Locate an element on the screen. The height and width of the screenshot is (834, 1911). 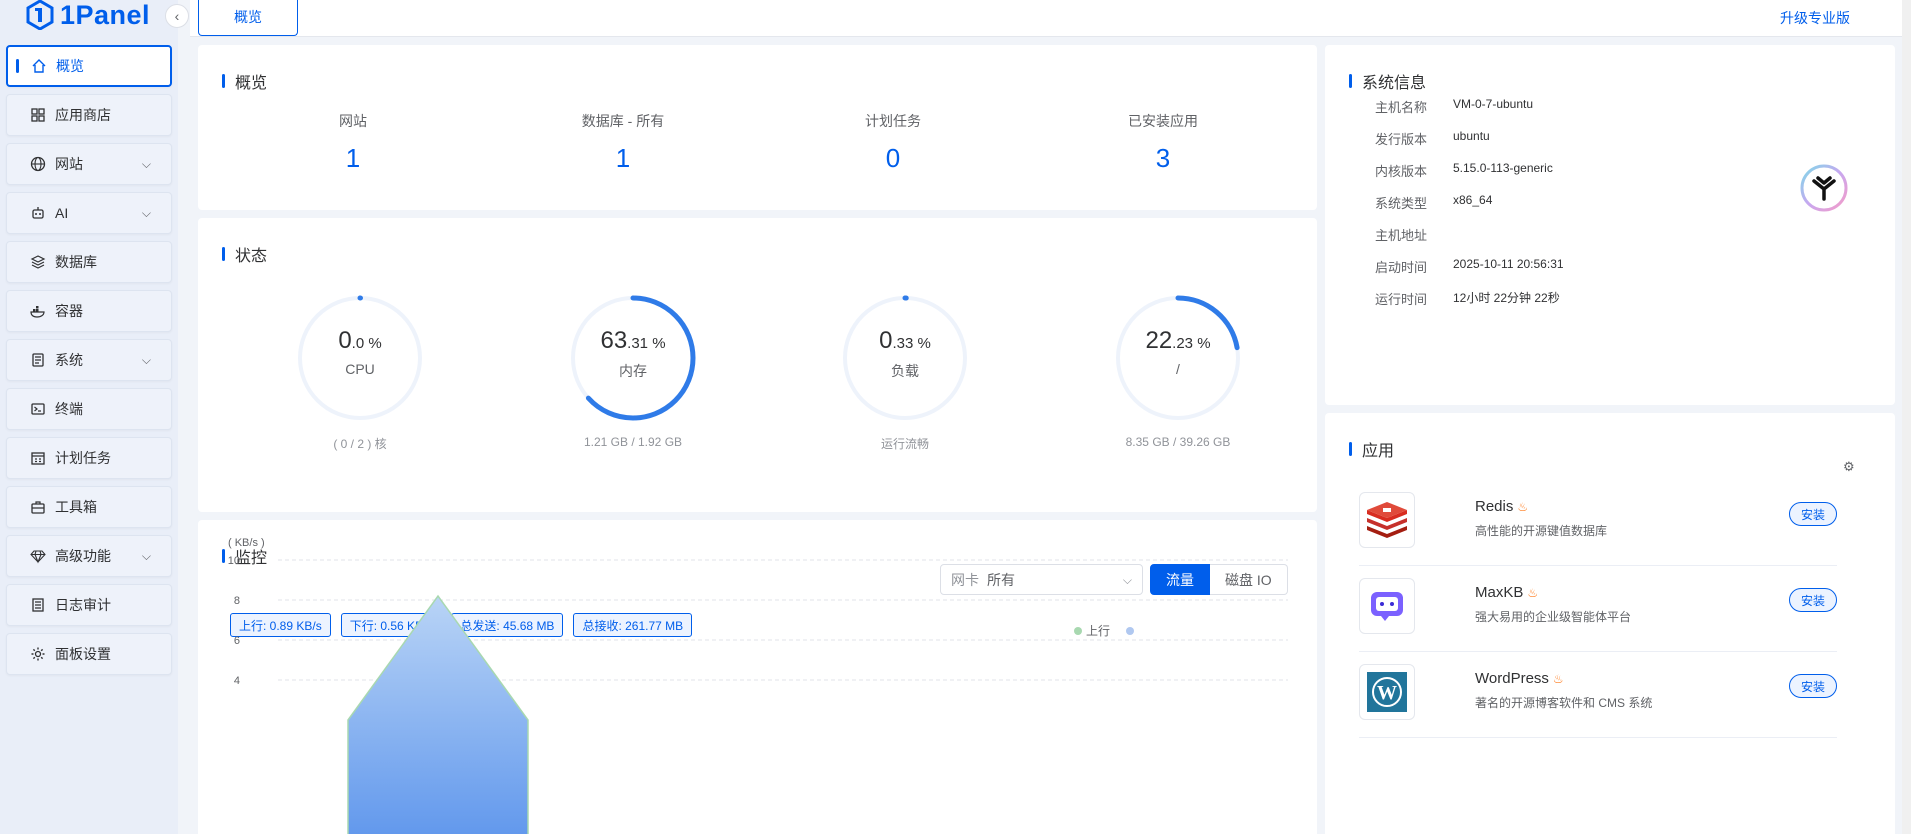
overview-panel: 概览 网站 1 数据库 - 所有 1 计划任务 0 已安装应用 3 is located at coordinates (757, 127).